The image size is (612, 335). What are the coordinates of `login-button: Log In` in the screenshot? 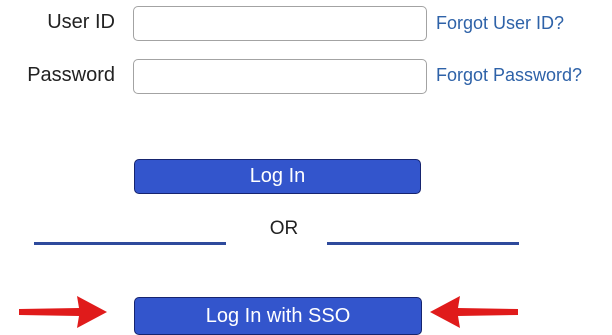 It's located at (277, 176).